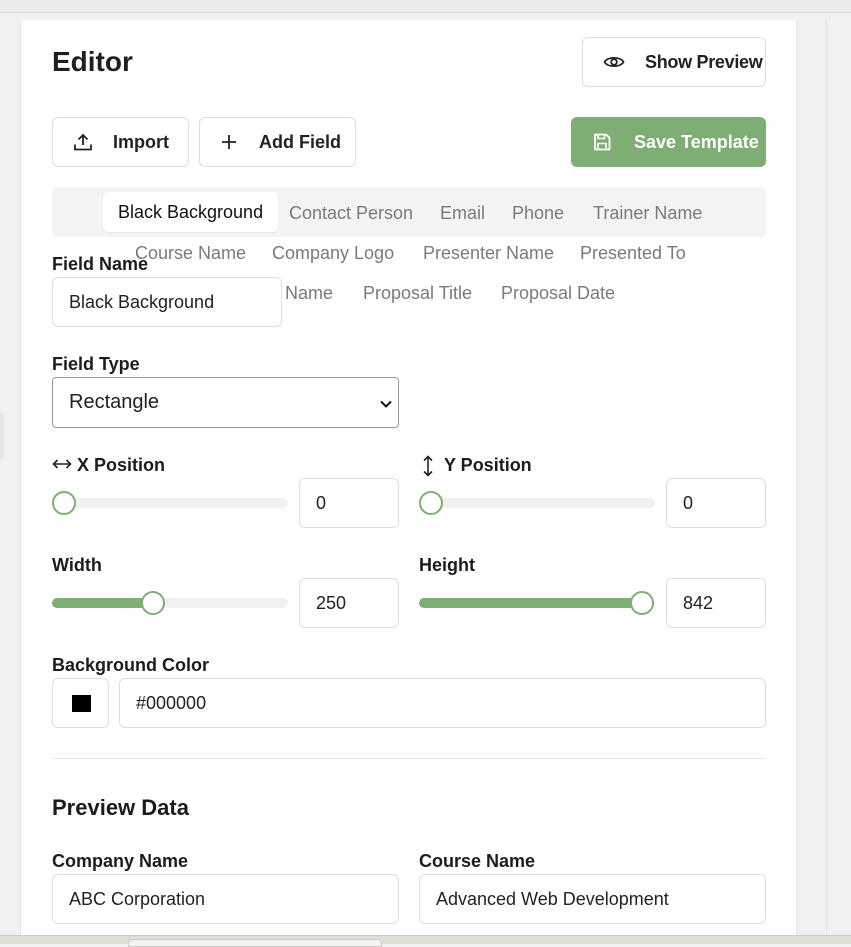 This screenshot has width=851, height=947. What do you see at coordinates (62, 466) in the screenshot?
I see `horizontal-arrows-icon` at bounding box center [62, 466].